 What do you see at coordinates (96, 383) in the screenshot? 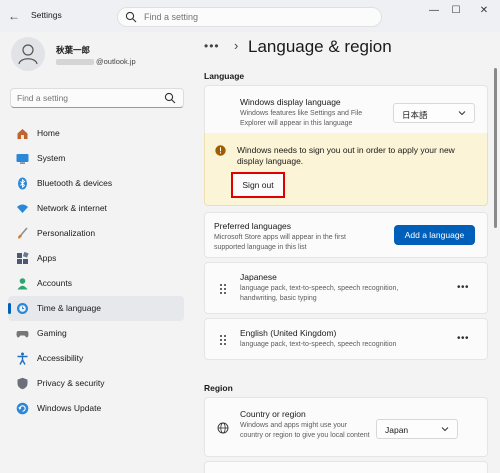
I see `sidebar-item-privacy: Privacy & security` at bounding box center [96, 383].